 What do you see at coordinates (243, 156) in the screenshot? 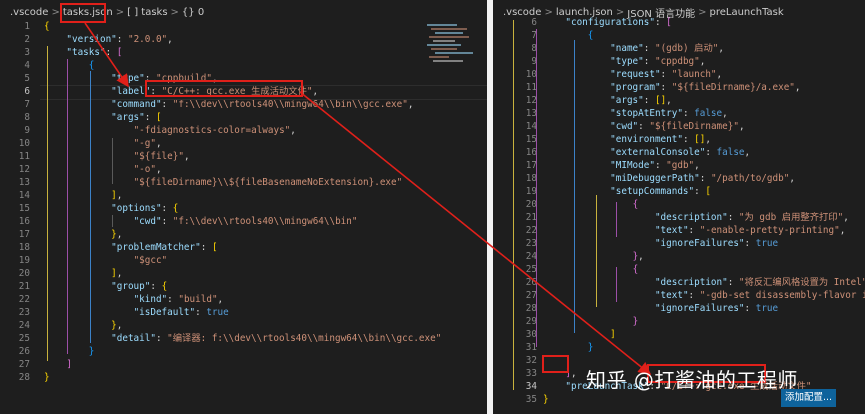
I see `code-line: 11 "${file}",` at bounding box center [243, 156].